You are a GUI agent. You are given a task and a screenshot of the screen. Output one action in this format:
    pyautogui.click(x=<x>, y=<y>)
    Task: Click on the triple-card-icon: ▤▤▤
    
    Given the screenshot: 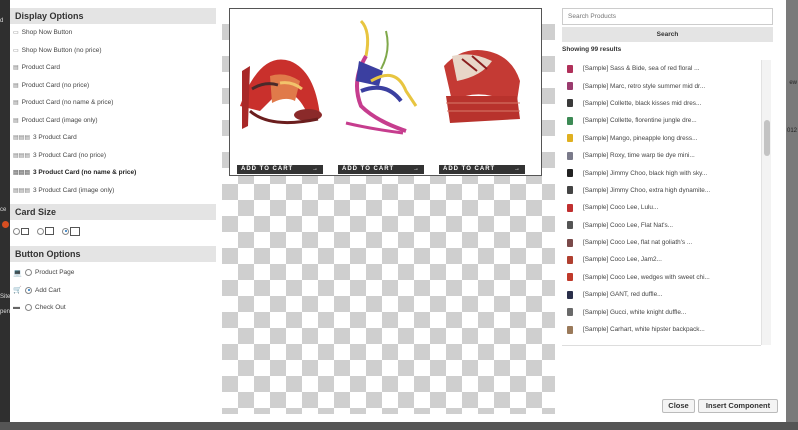 What is the action you would take?
    pyautogui.click(x=22, y=138)
    